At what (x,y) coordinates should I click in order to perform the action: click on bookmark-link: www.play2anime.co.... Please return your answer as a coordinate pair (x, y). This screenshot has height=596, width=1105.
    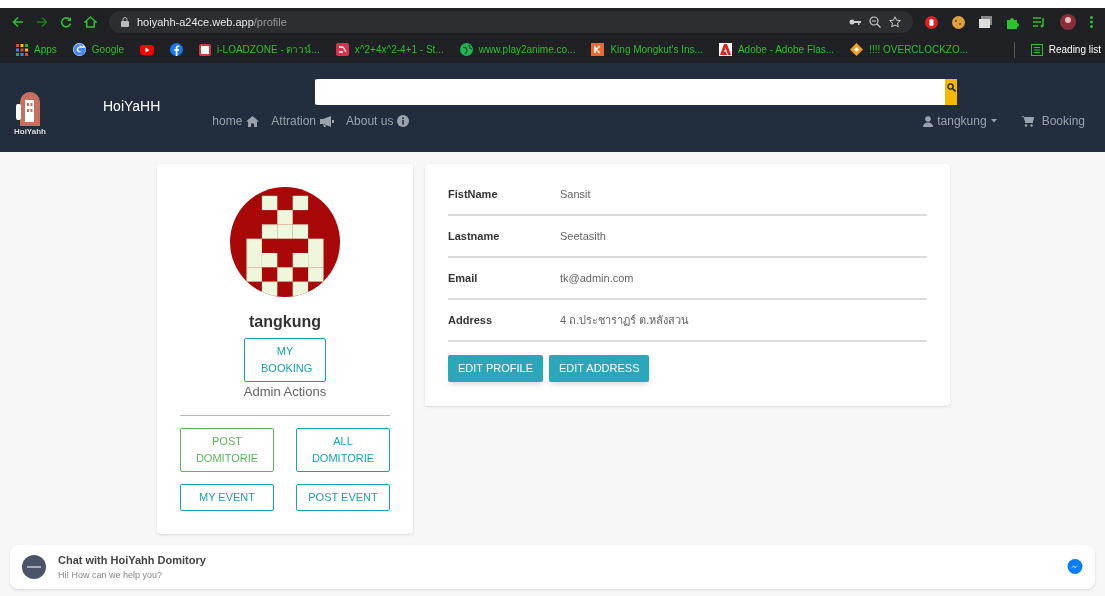
    Looking at the image, I should click on (527, 49).